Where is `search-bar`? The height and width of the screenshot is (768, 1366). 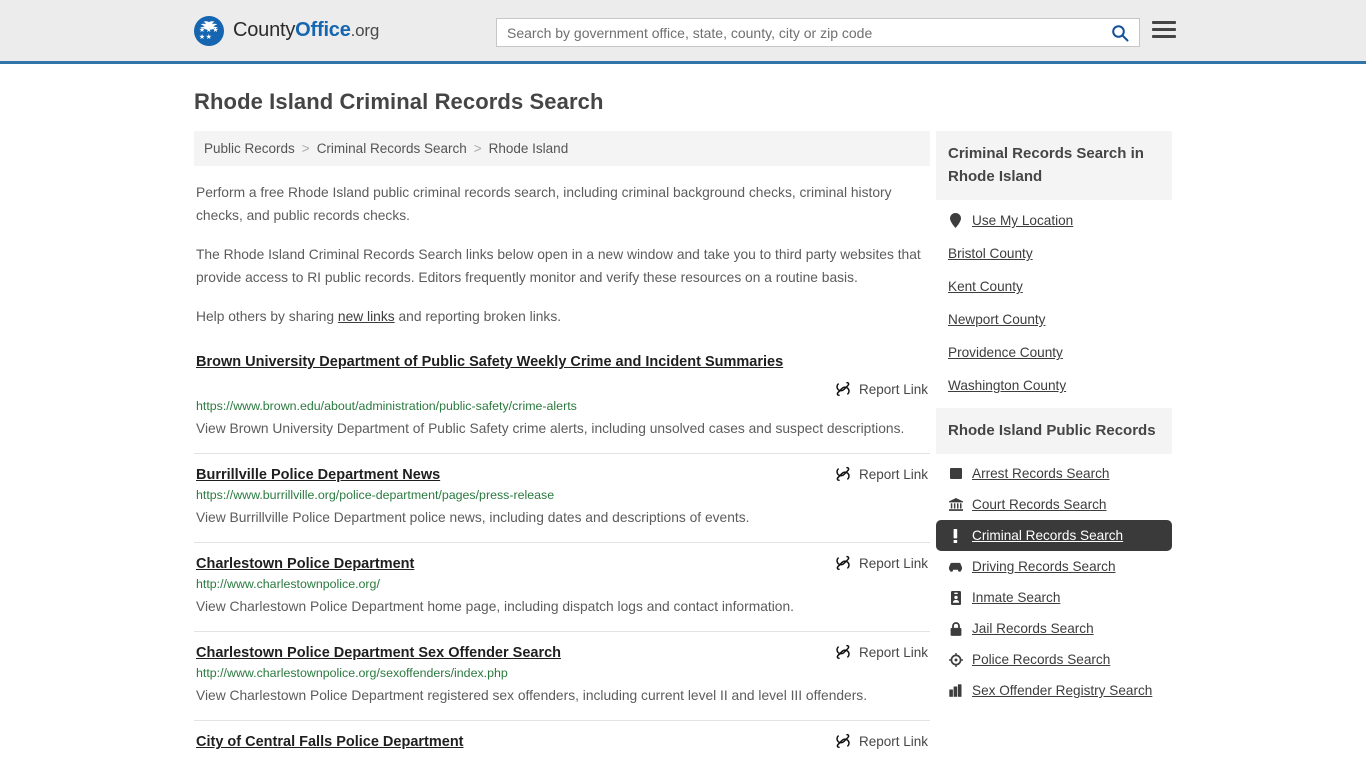 search-bar is located at coordinates (818, 32).